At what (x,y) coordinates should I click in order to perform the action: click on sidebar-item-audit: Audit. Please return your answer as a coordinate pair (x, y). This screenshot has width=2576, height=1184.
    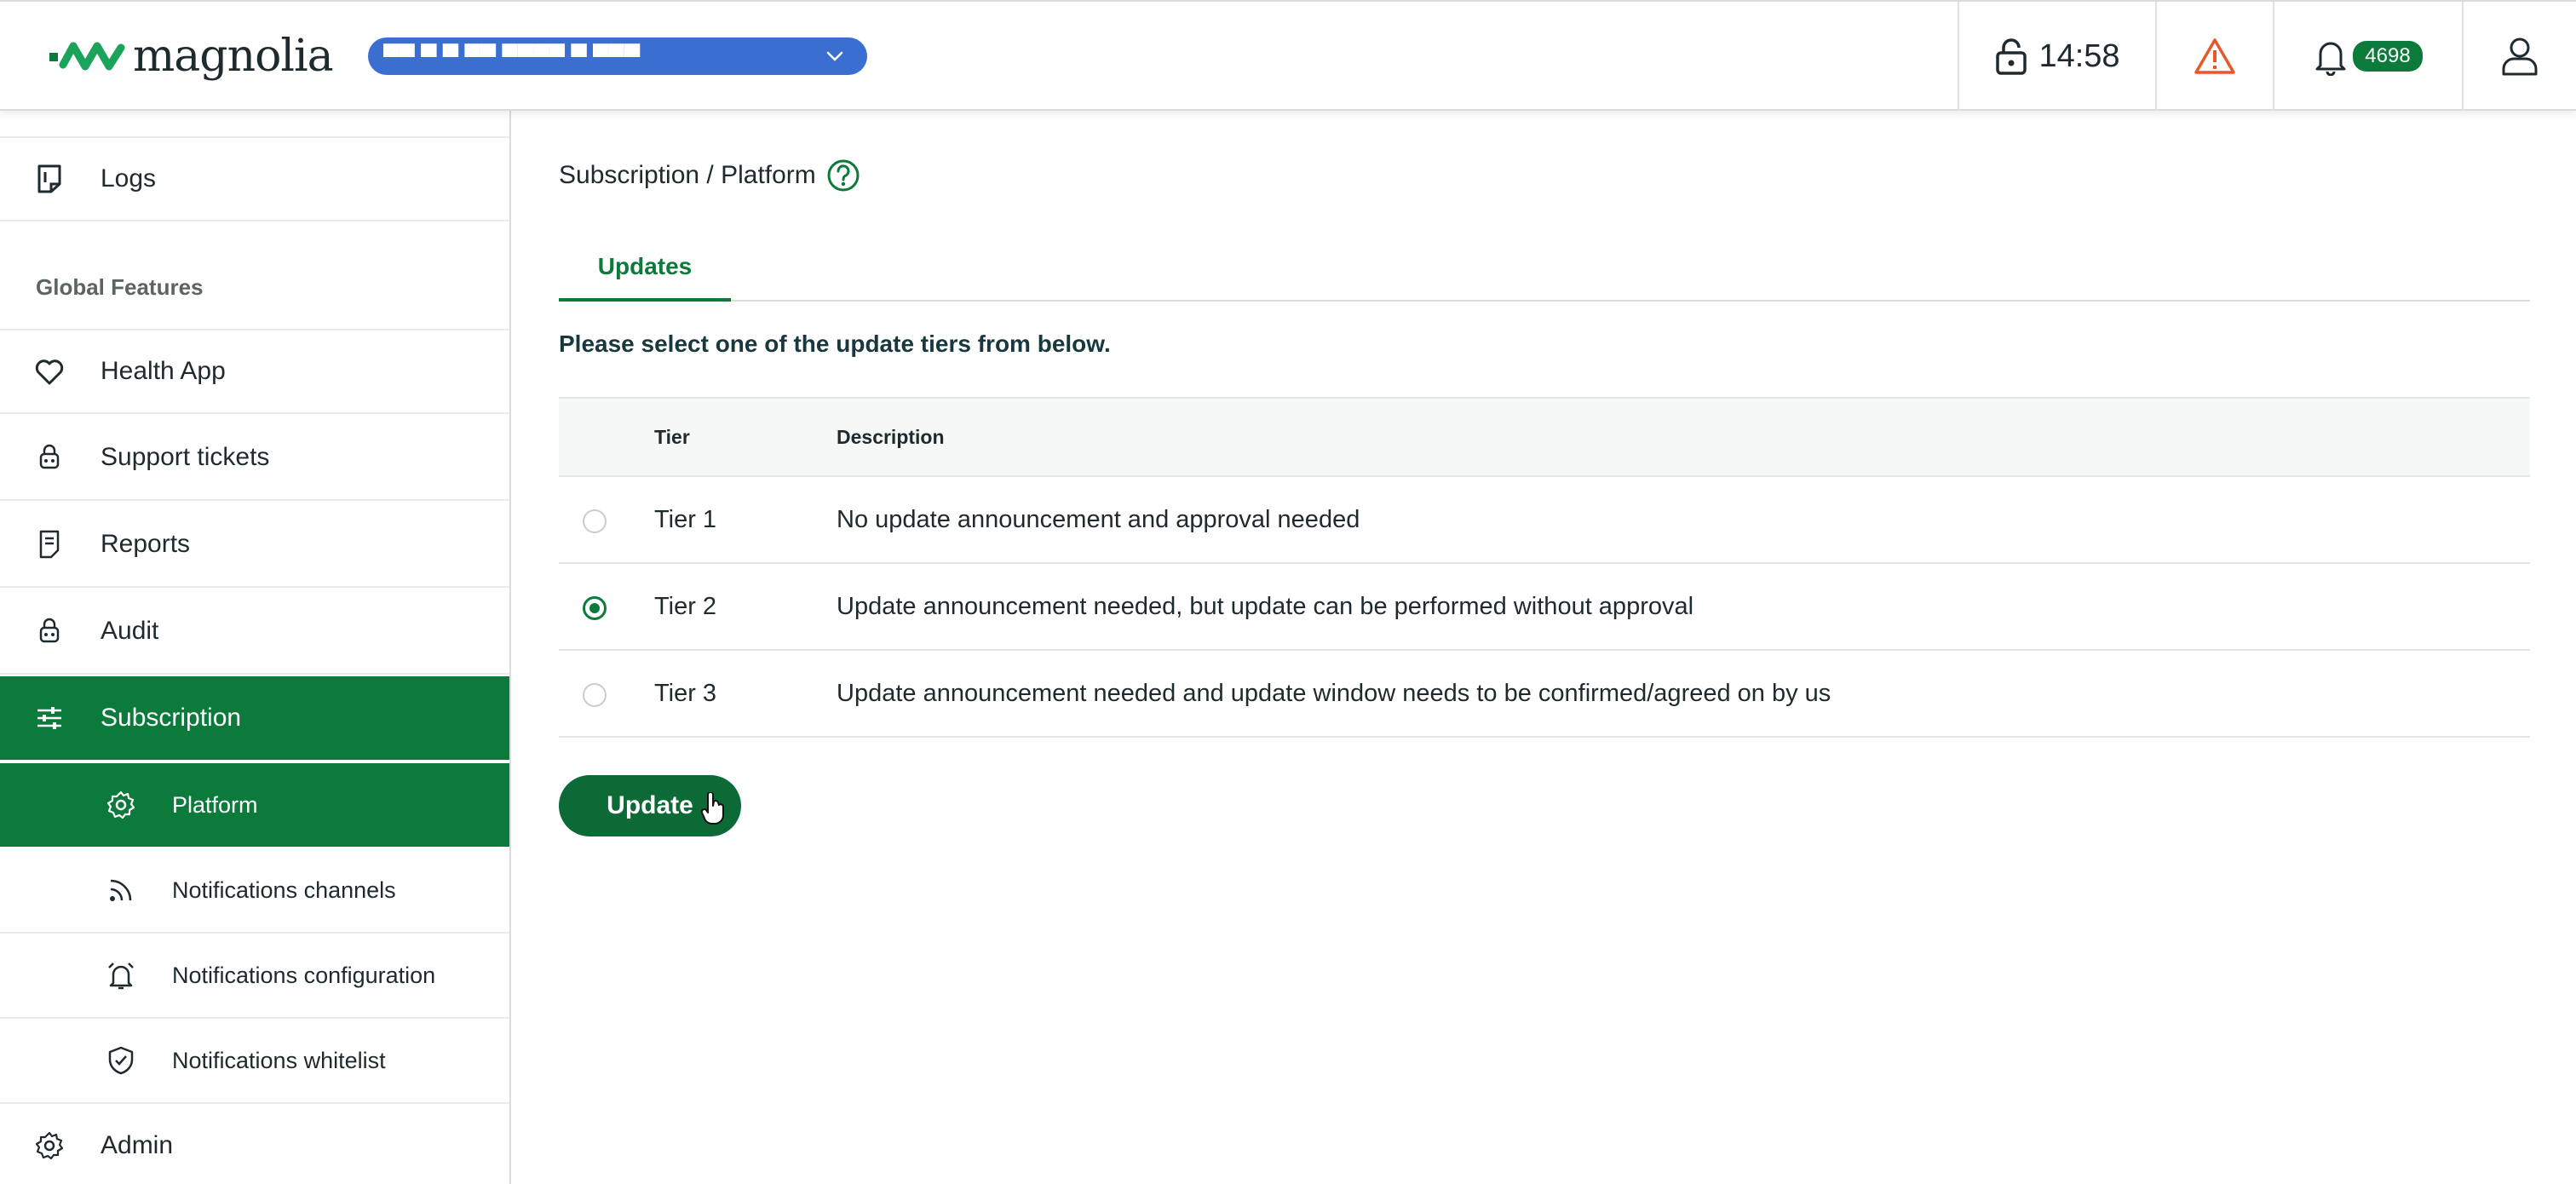
    Looking at the image, I should click on (255, 632).